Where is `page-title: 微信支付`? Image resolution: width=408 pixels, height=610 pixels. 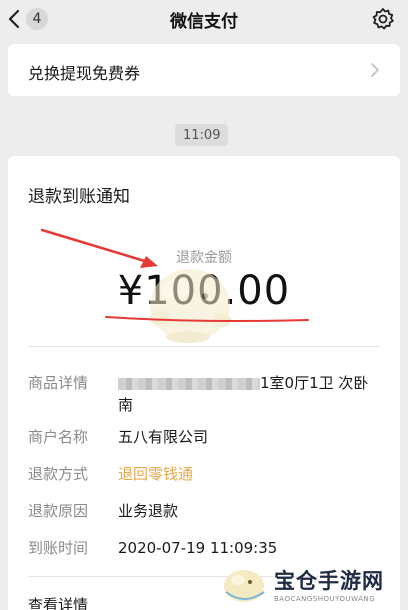 page-title: 微信支付 is located at coordinates (204, 22).